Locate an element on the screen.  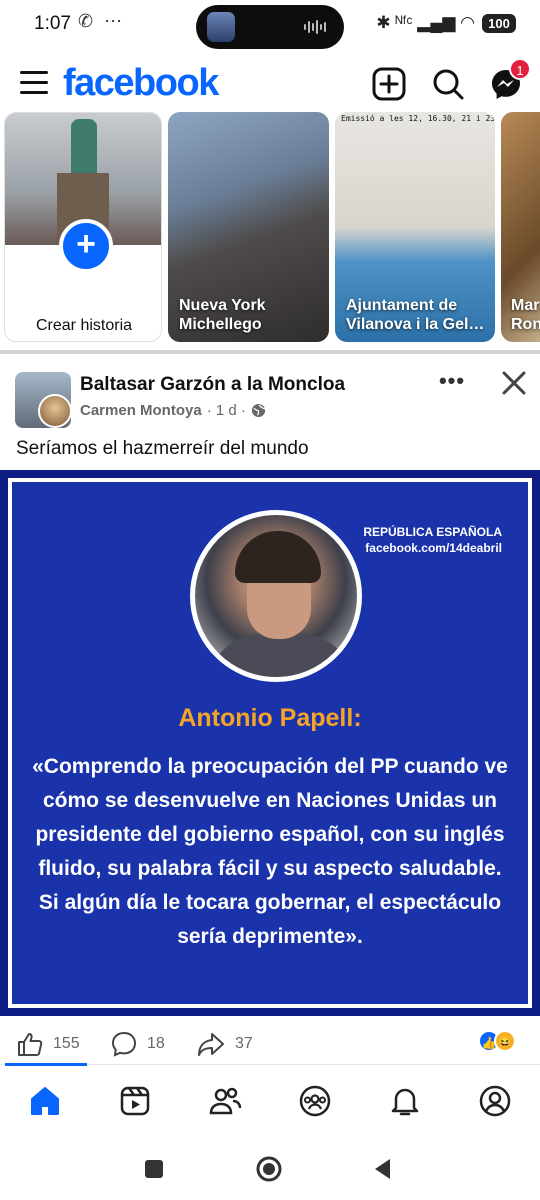
back-triangle-icon is located at coordinates (382, 1169).